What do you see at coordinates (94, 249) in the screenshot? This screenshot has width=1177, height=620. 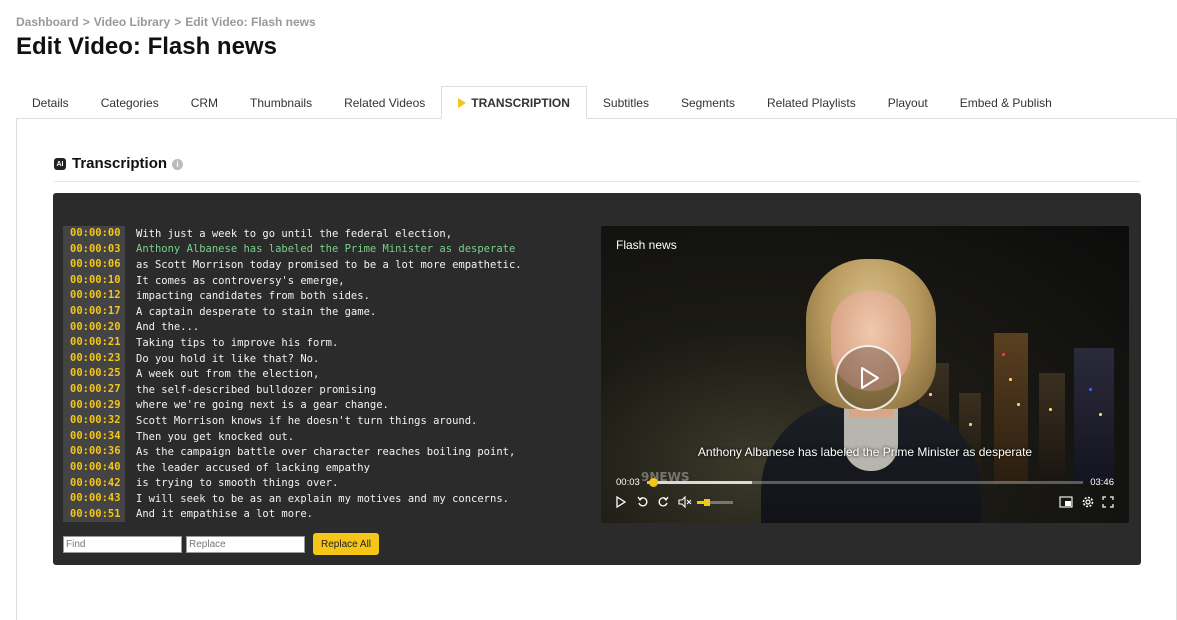 I see `transcript-timestamp: 00:00:03` at bounding box center [94, 249].